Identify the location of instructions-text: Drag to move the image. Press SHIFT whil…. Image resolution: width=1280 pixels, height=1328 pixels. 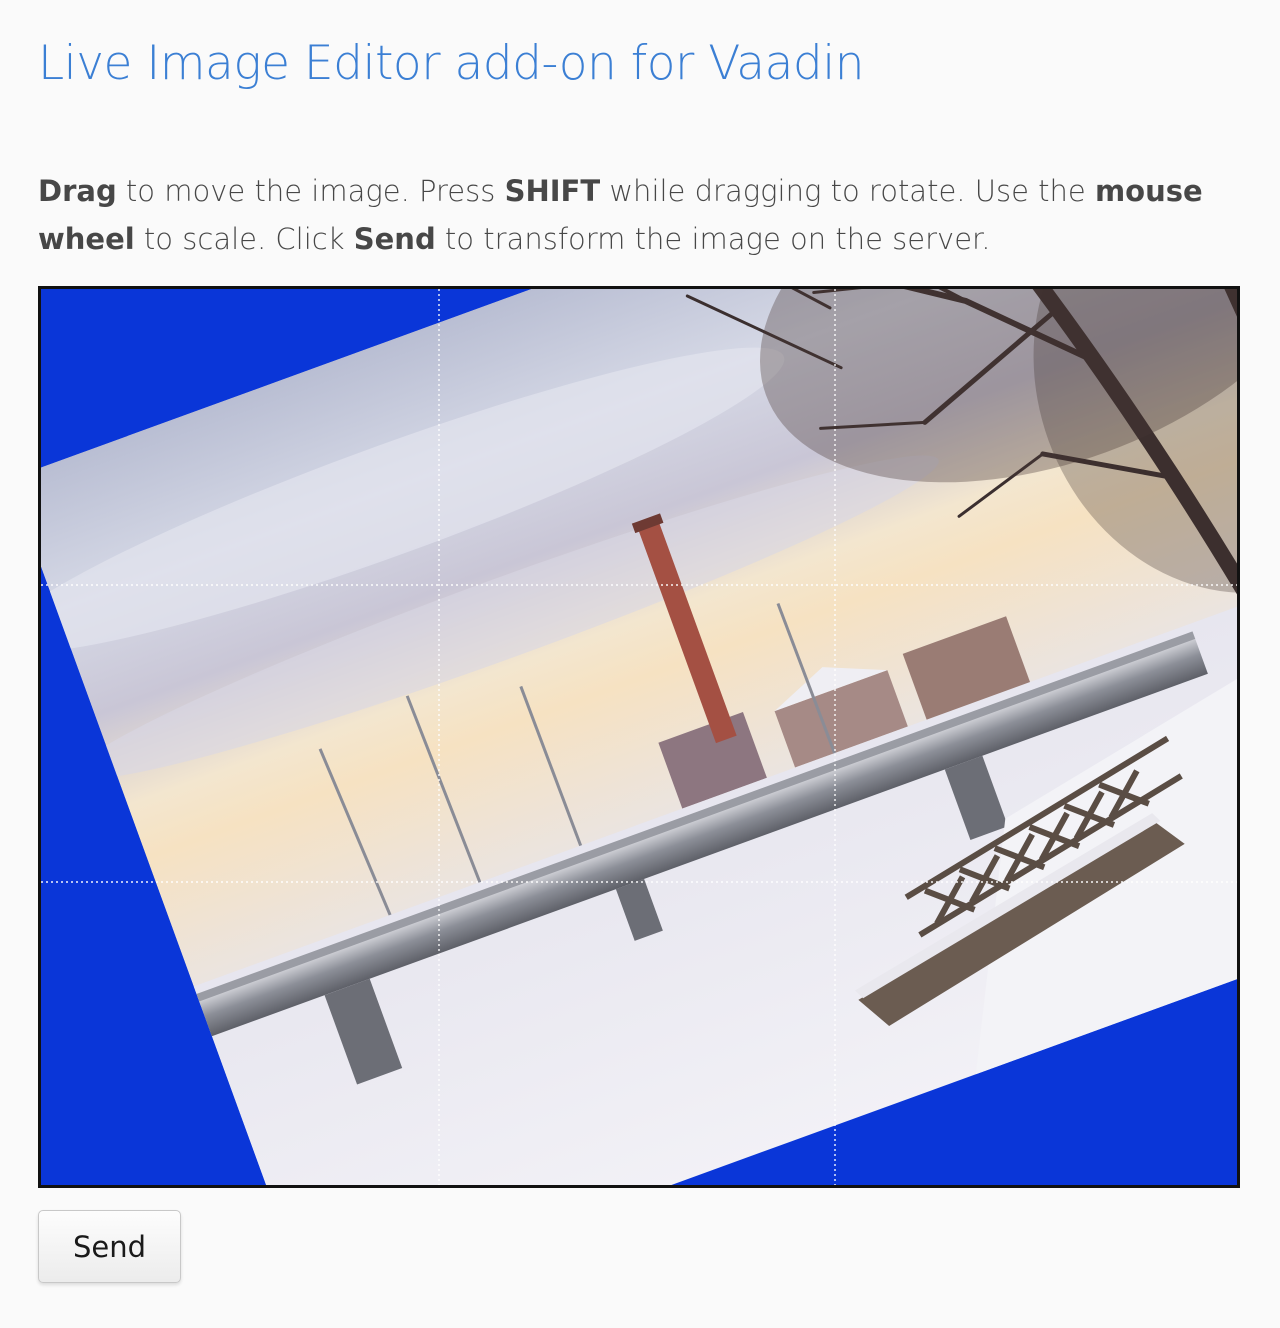
(620, 215).